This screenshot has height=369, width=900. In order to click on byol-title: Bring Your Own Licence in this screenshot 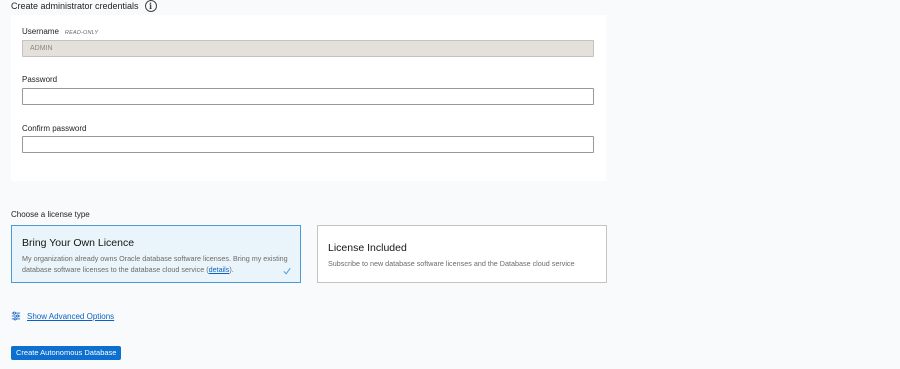, I will do `click(78, 243)`.